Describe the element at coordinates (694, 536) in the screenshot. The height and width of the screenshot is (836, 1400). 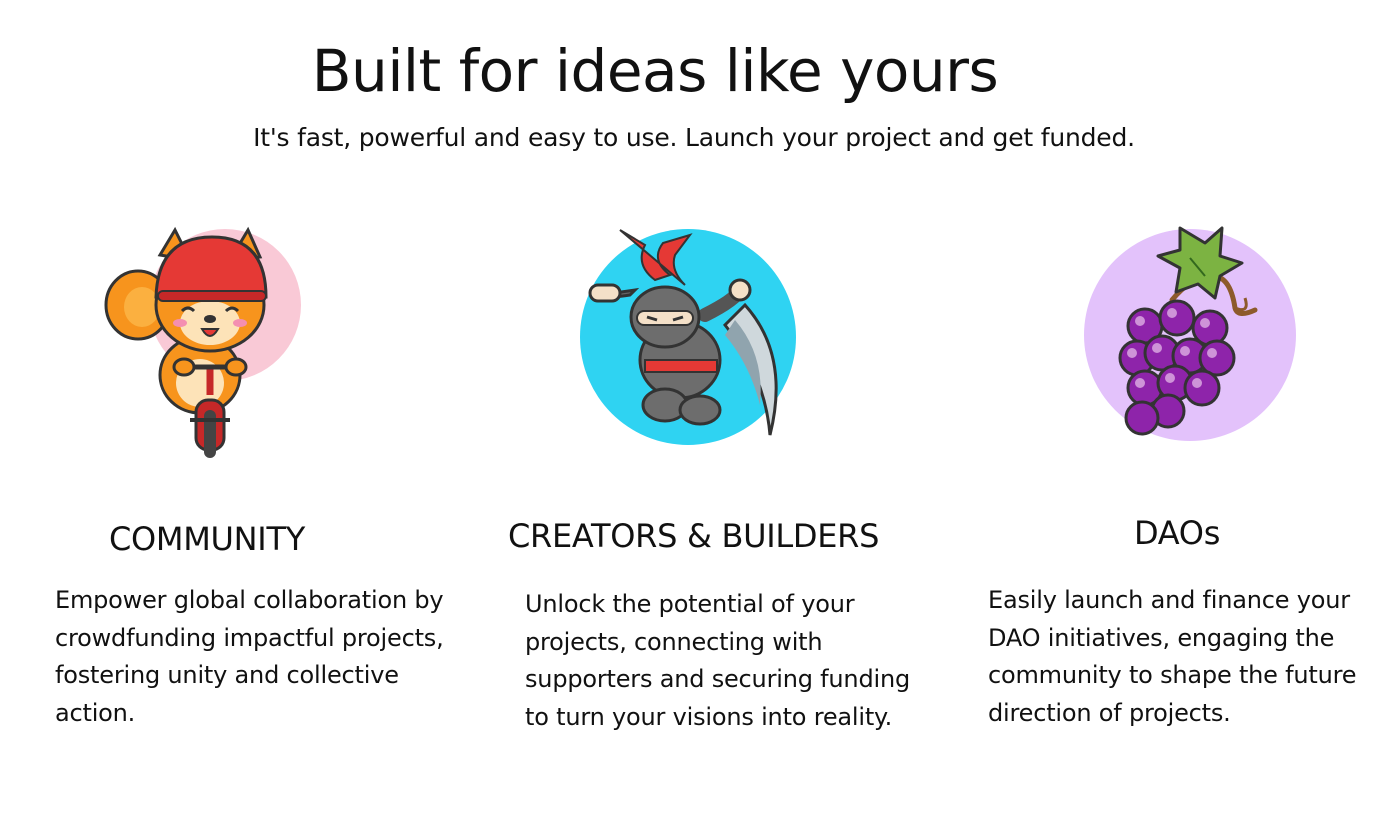
I see `card-title-creators: CREATORS & BUILDERS` at that location.